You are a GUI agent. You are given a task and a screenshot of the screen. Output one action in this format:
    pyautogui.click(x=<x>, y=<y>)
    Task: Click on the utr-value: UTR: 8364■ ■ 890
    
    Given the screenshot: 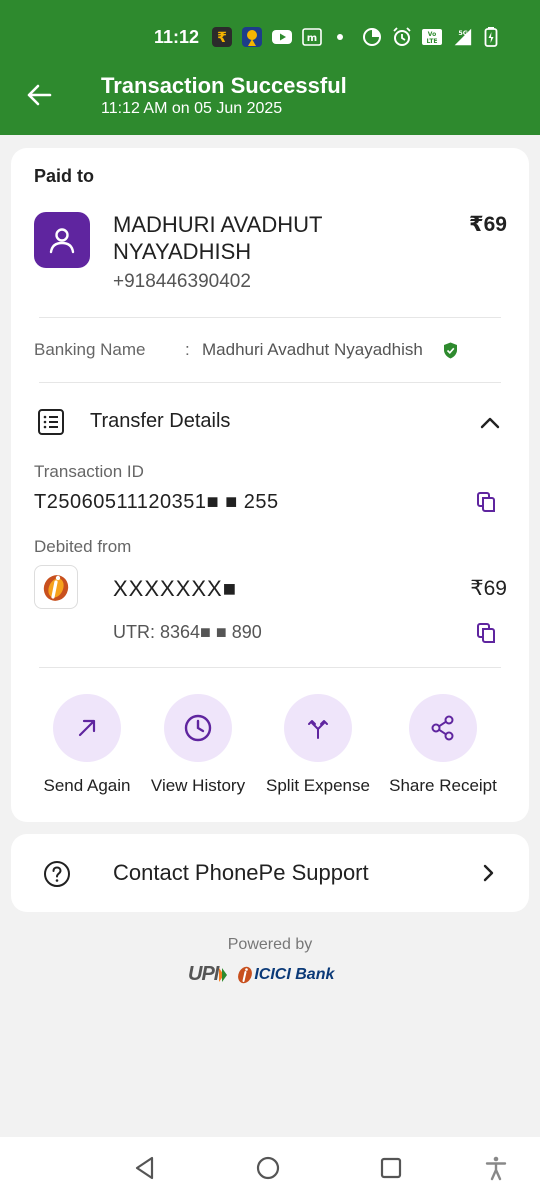 What is the action you would take?
    pyautogui.click(x=187, y=632)
    